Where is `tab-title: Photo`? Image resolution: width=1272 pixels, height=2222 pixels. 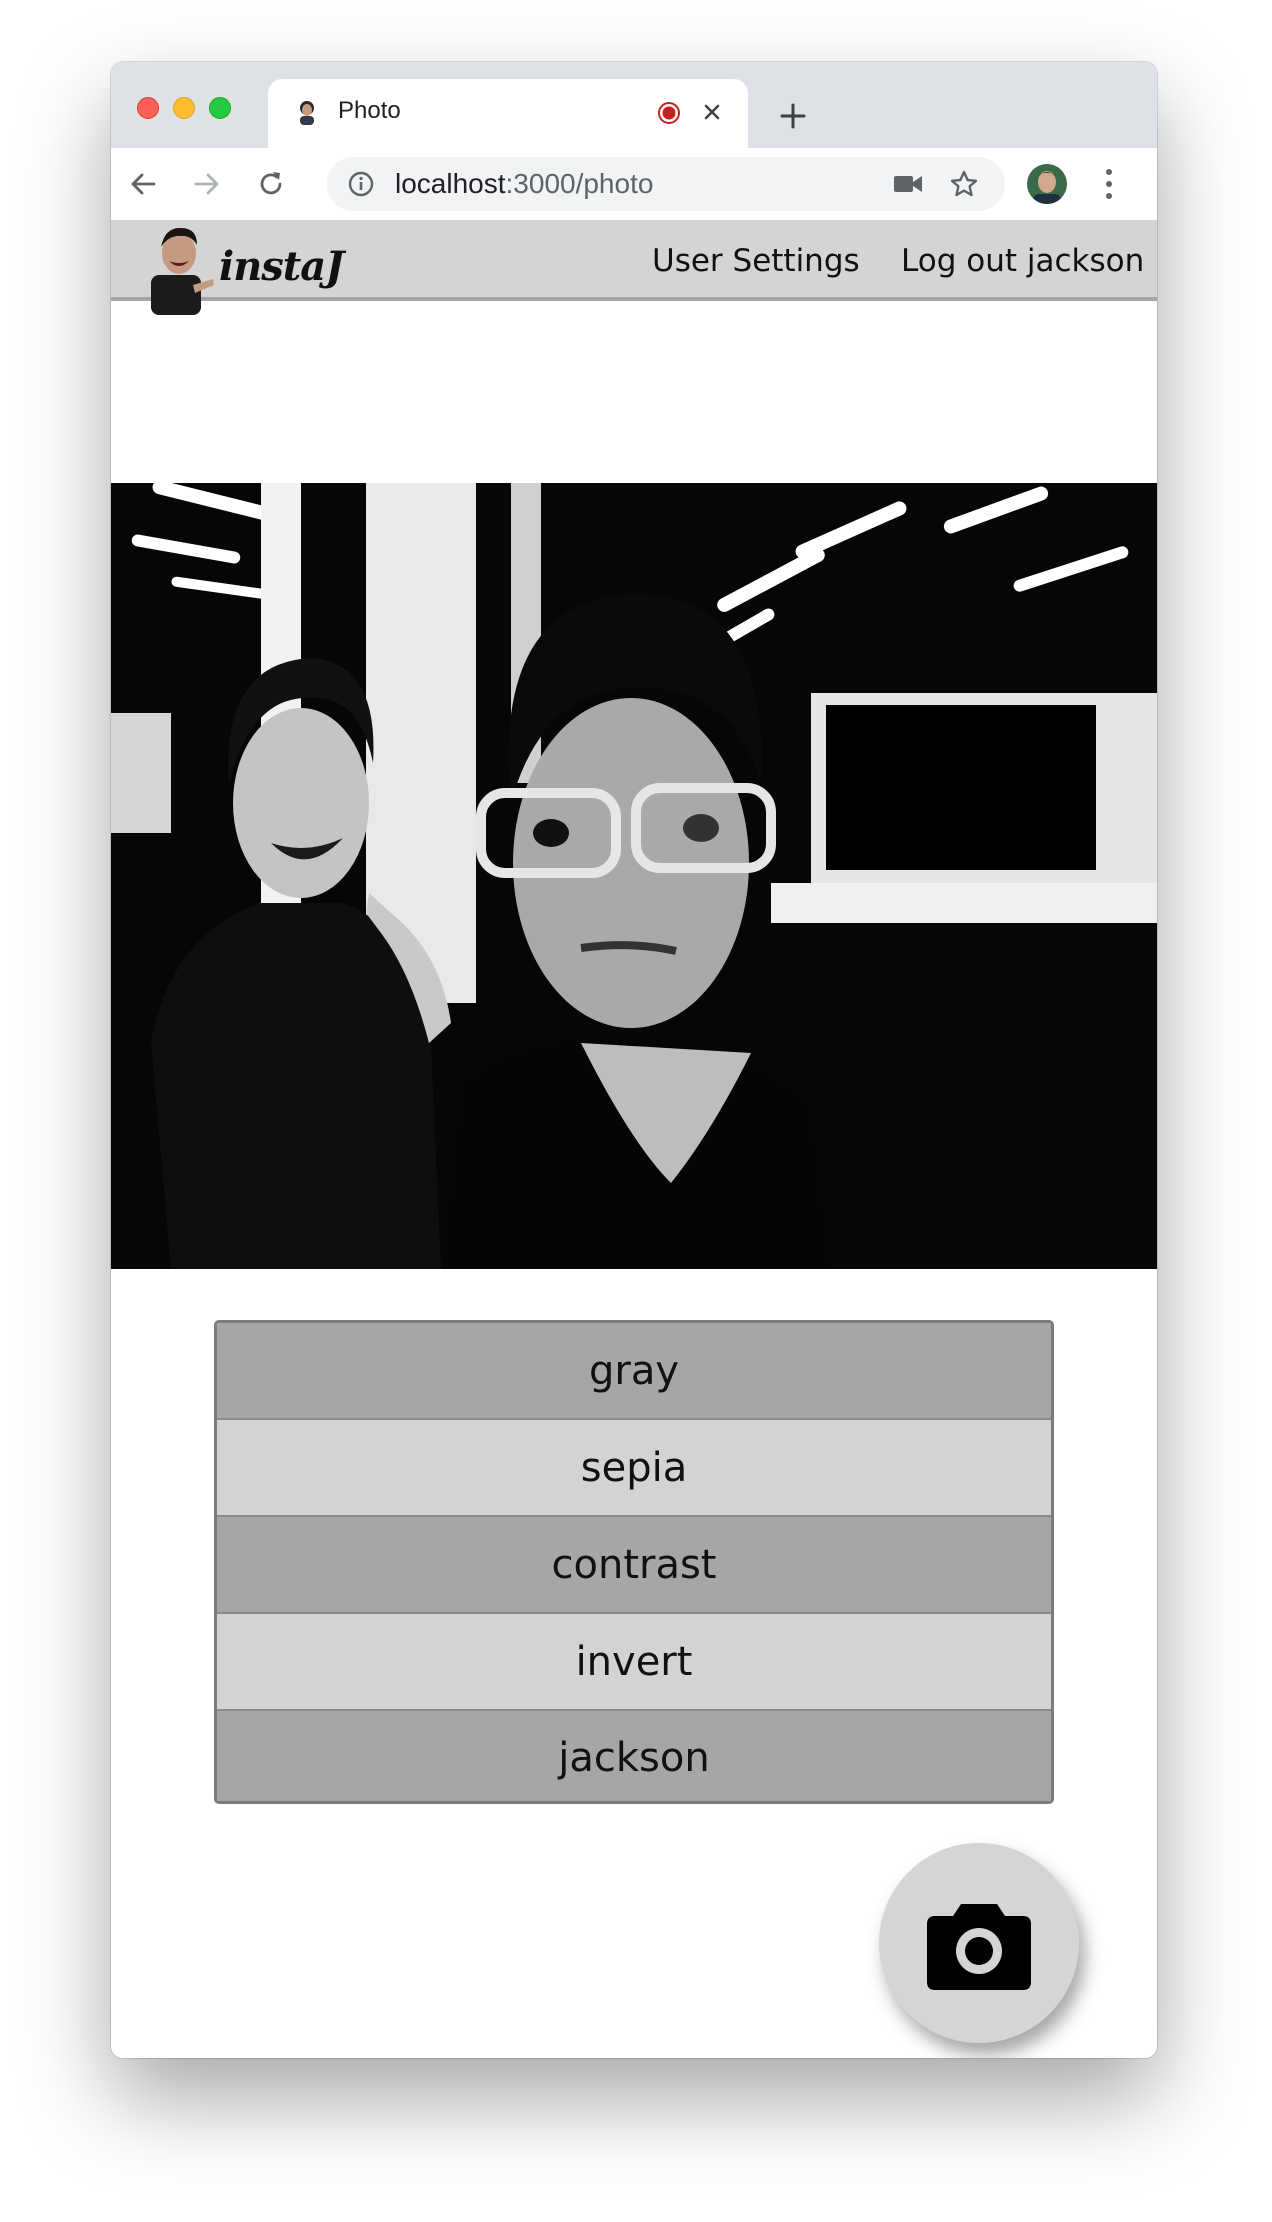
tab-title: Photo is located at coordinates (369, 110).